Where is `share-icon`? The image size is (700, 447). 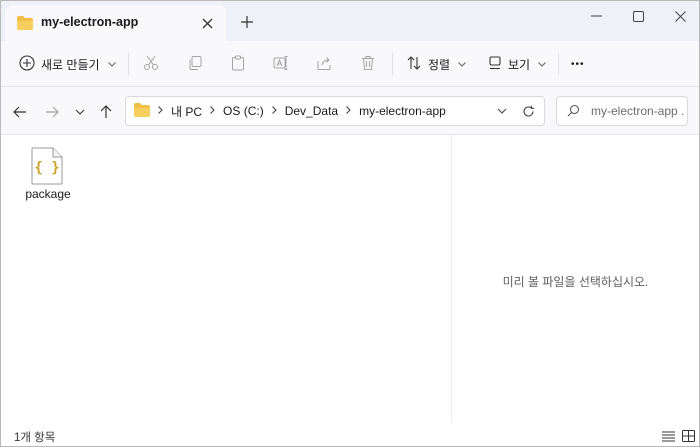
share-icon is located at coordinates (324, 64).